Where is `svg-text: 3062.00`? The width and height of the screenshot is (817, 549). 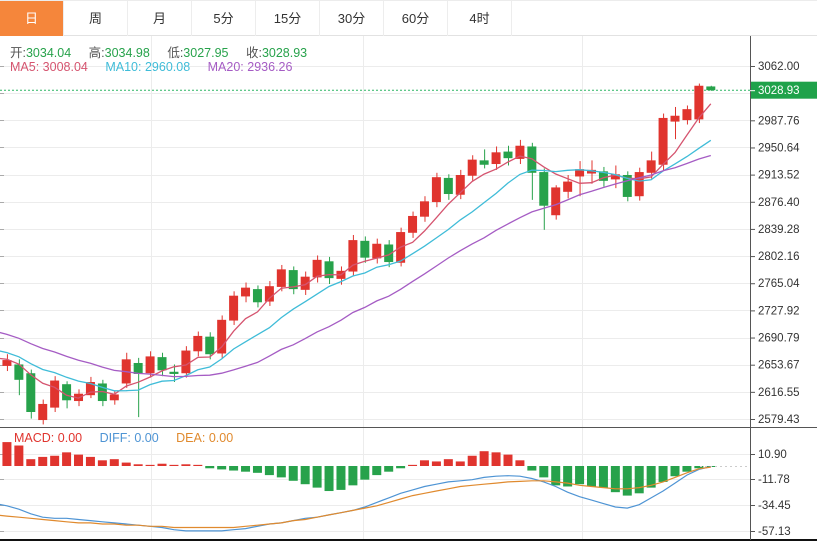
svg-text: 3062.00 is located at coordinates (779, 67).